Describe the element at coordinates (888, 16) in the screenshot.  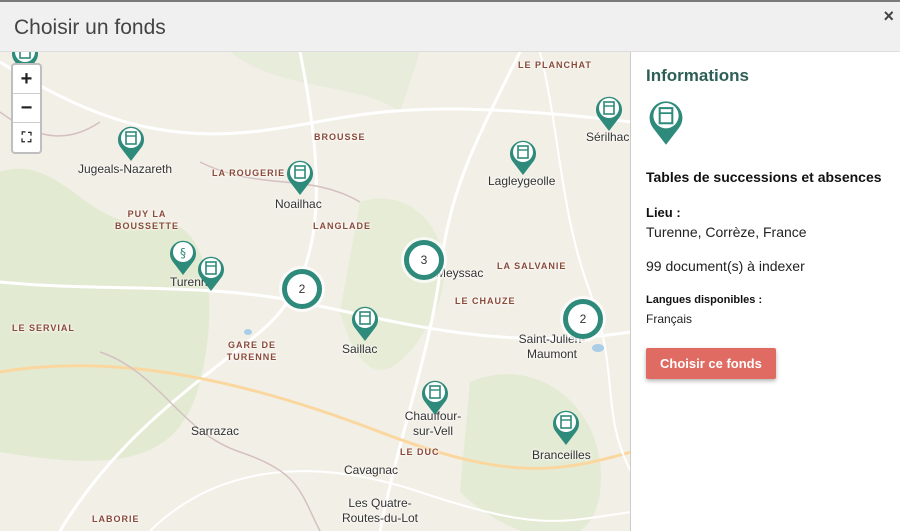
I see `close-button: ×` at that location.